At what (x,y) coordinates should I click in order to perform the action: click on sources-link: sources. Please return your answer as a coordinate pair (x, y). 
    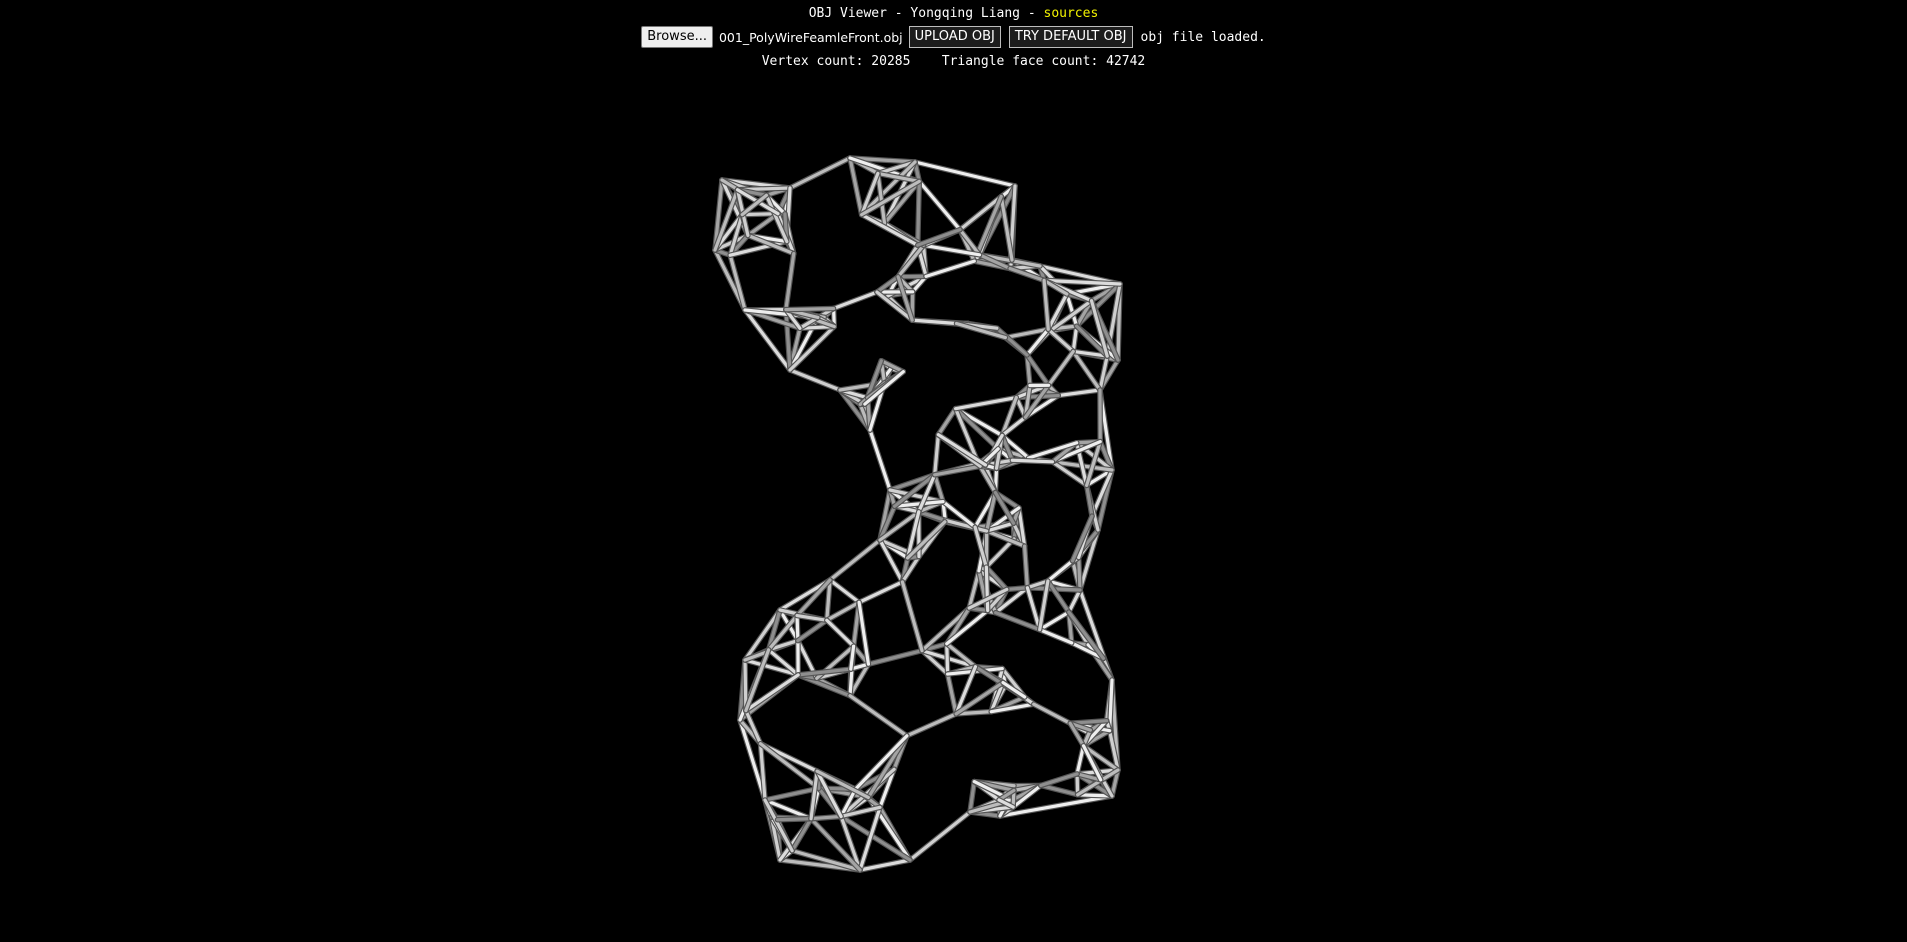
    Looking at the image, I should click on (1071, 13).